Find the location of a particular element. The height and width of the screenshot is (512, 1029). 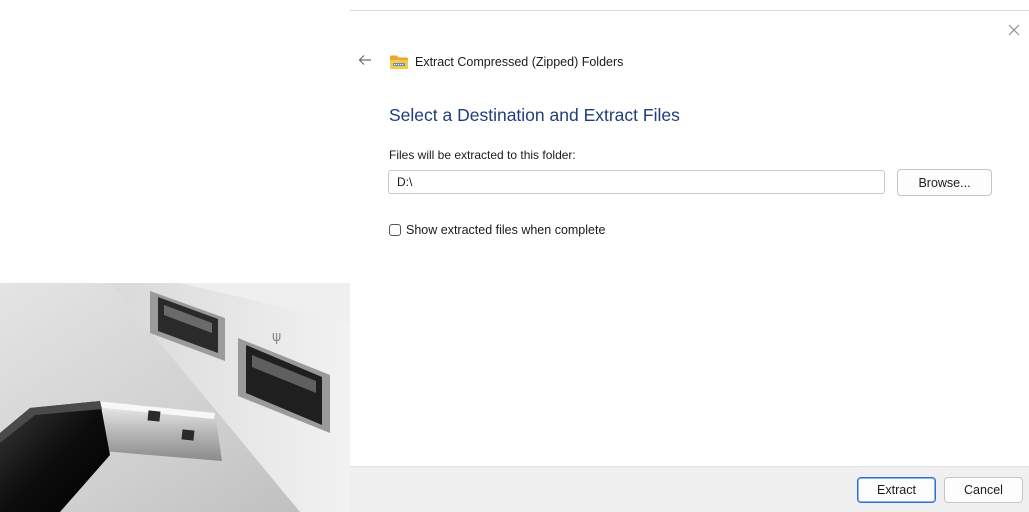

page-heading: Select a Destination and Extract Files is located at coordinates (534, 115).